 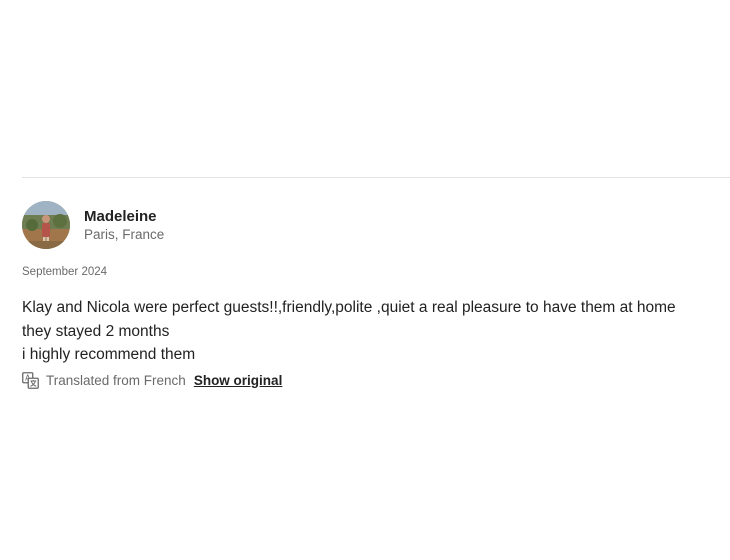 I want to click on avatar, so click(x=46, y=225).